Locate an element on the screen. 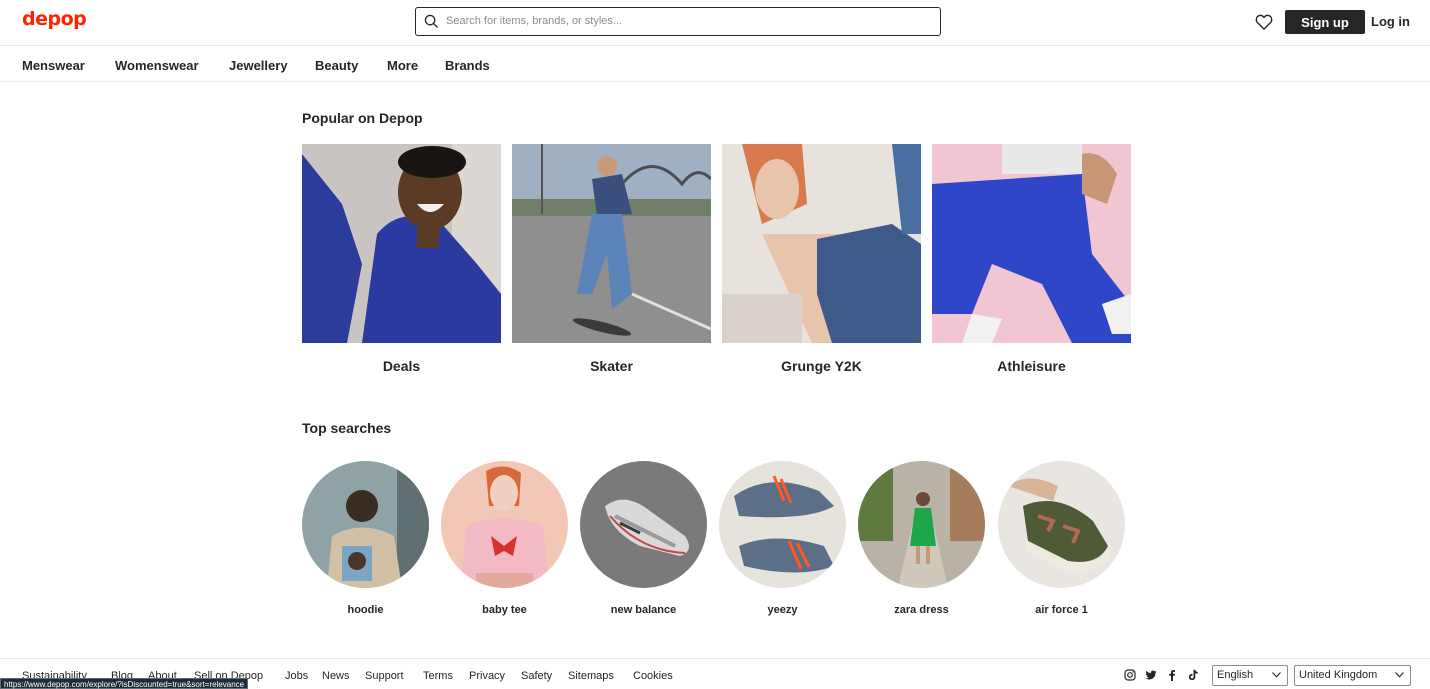  top-search-label: hoodie is located at coordinates (365, 610).